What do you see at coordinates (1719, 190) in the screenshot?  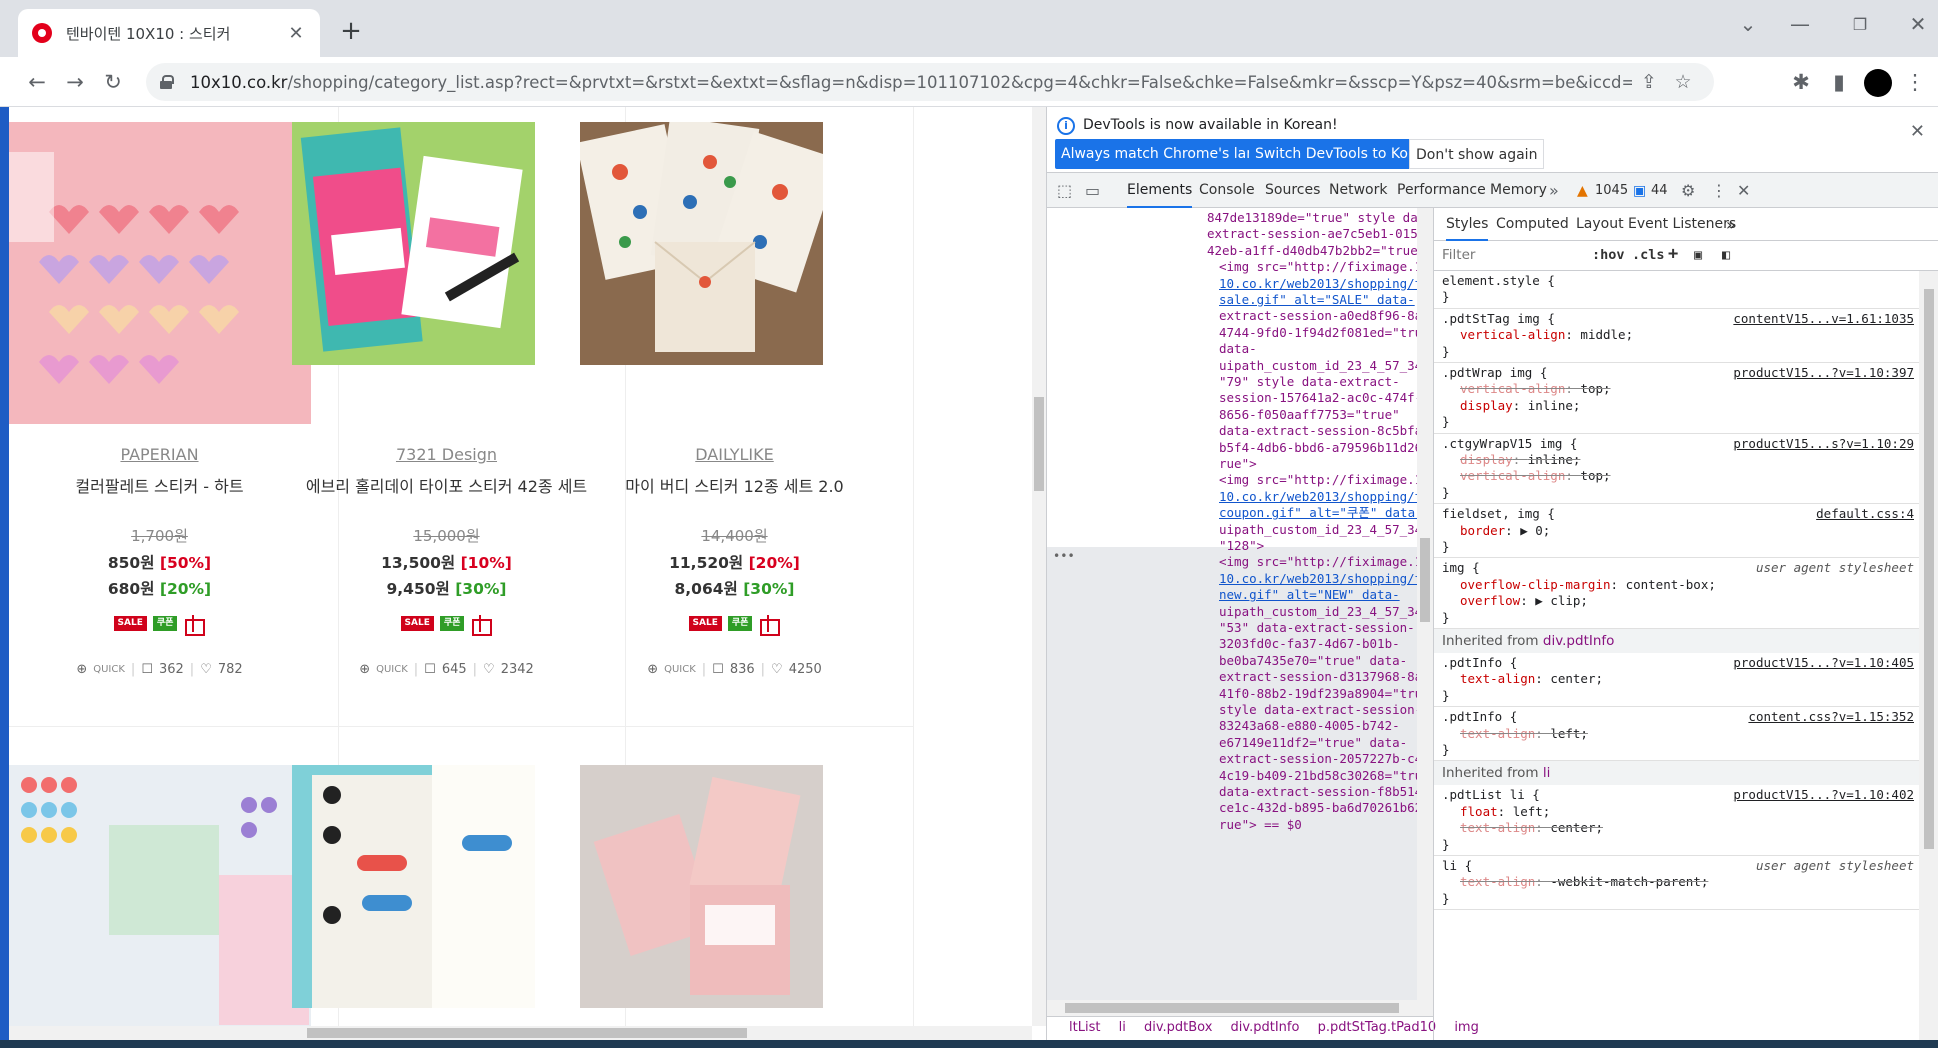 I see `devtools-menu-icon: ⋮` at bounding box center [1719, 190].